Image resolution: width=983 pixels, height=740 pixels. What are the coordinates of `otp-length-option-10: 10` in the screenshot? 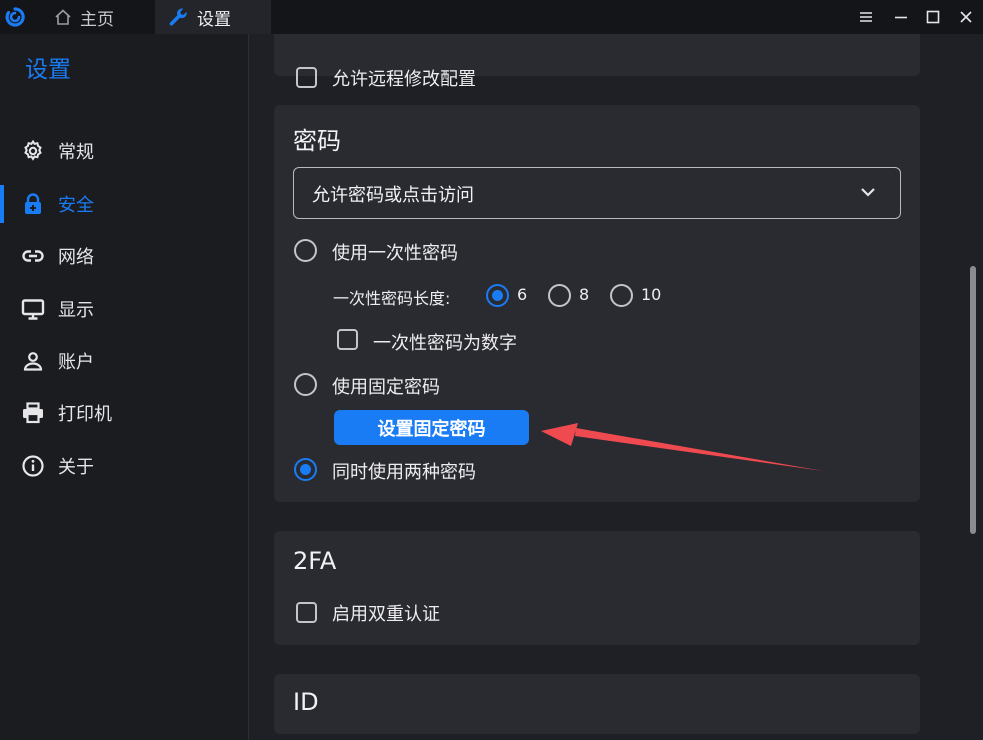 It's located at (651, 294).